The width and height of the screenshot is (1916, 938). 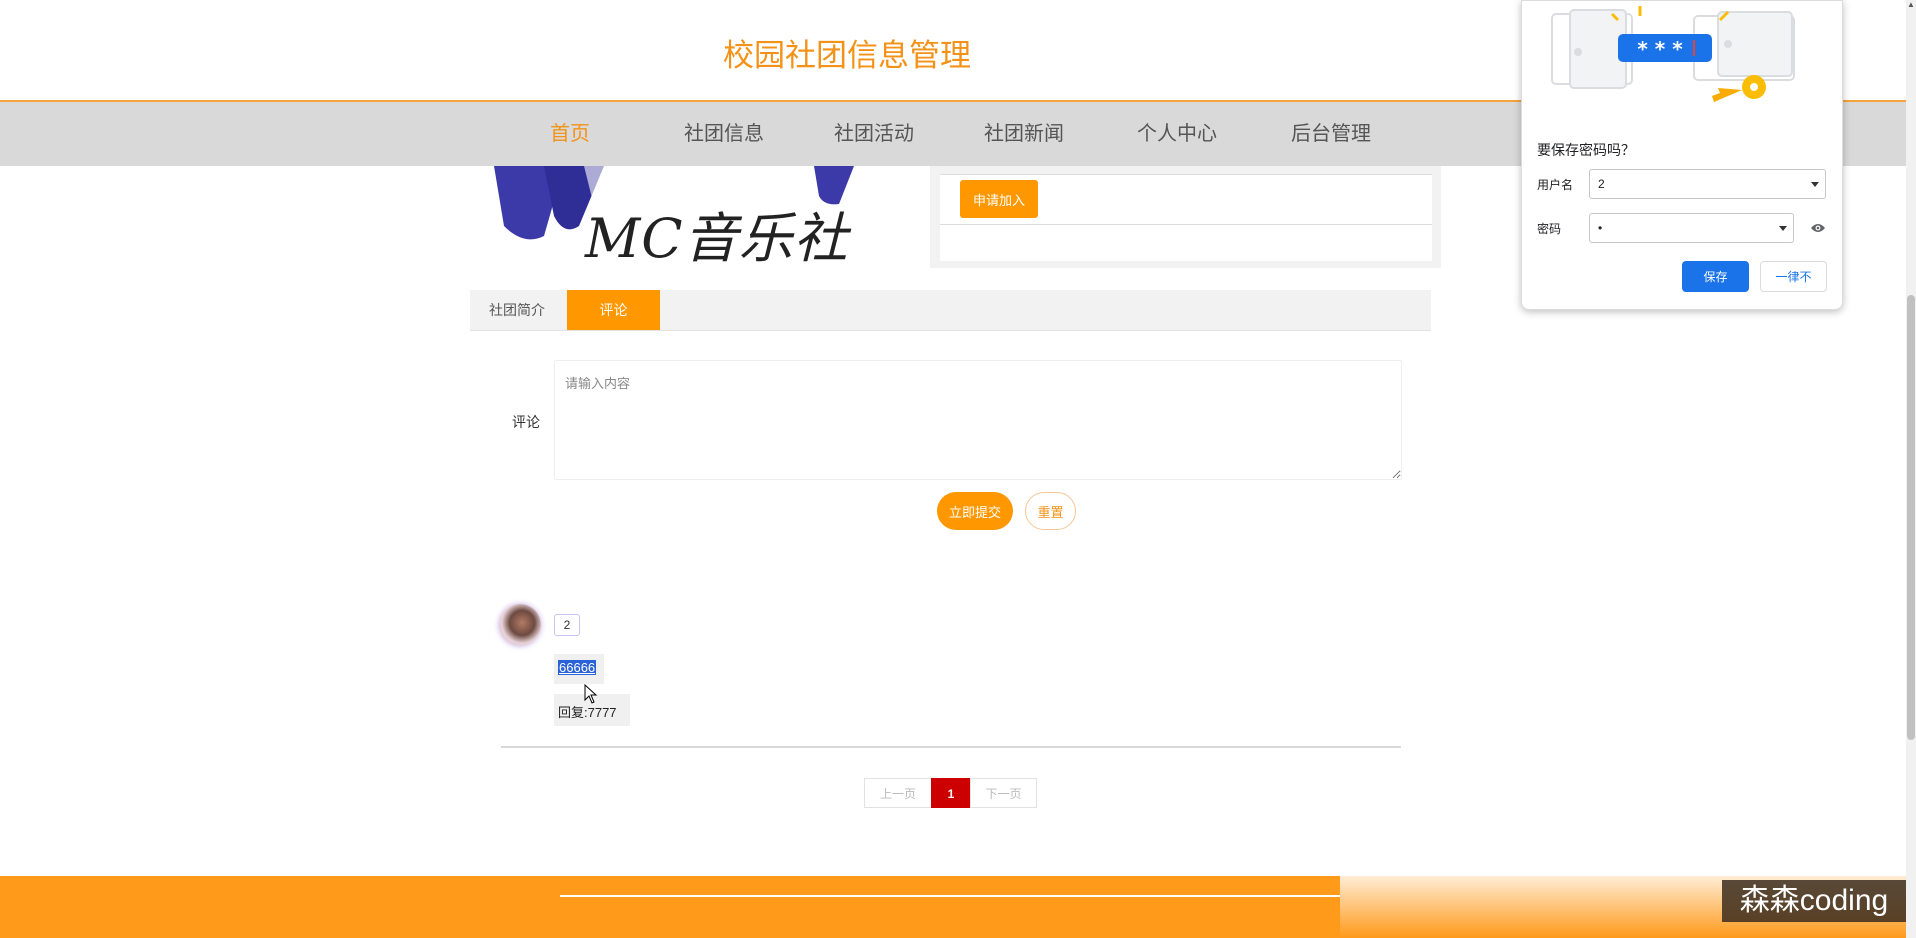 What do you see at coordinates (1003, 793) in the screenshot?
I see `next-page-button: 下一页` at bounding box center [1003, 793].